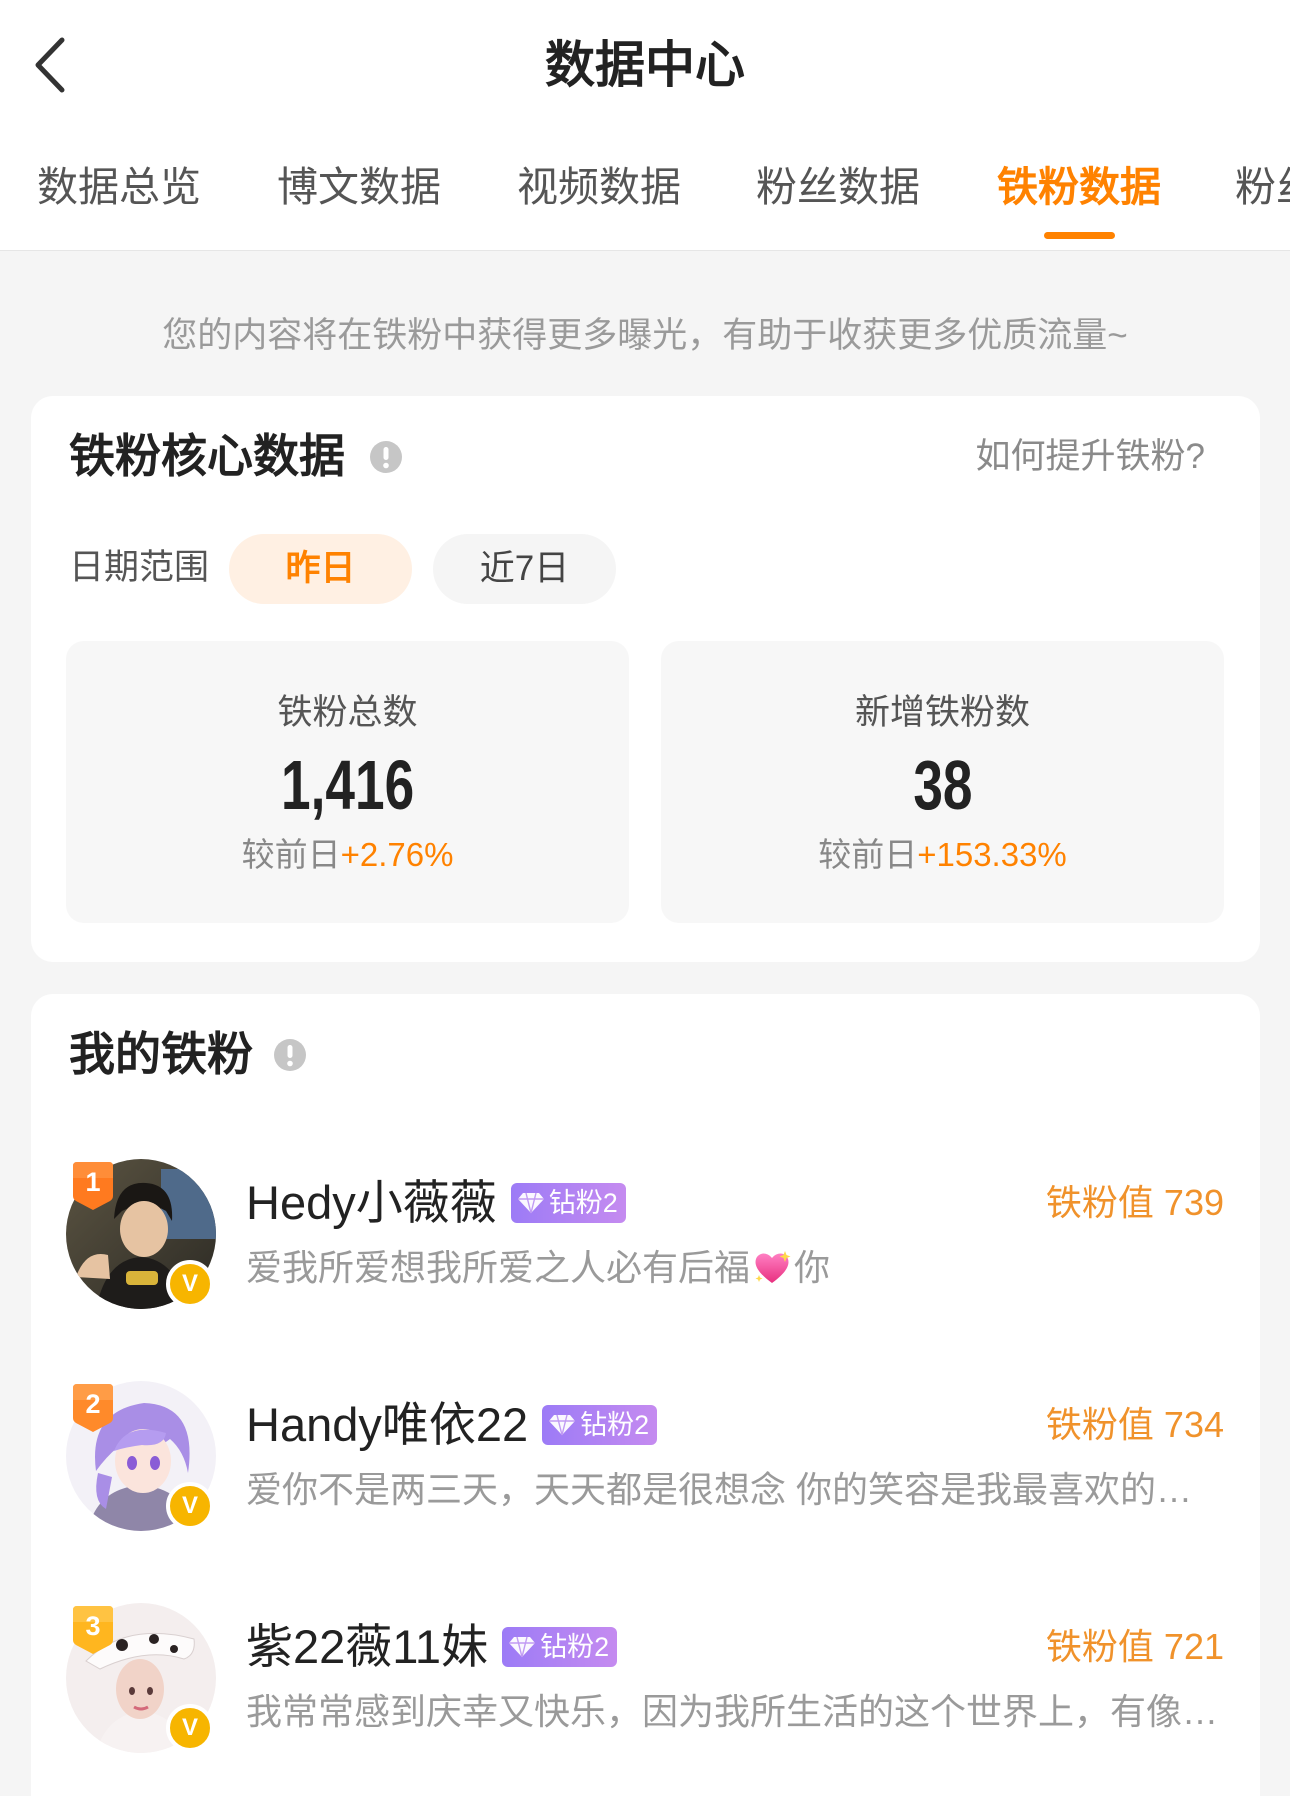 The height and width of the screenshot is (1796, 1290). I want to click on fan-name-line: 紫22薇11妹 钻粉2, so click(432, 1647).